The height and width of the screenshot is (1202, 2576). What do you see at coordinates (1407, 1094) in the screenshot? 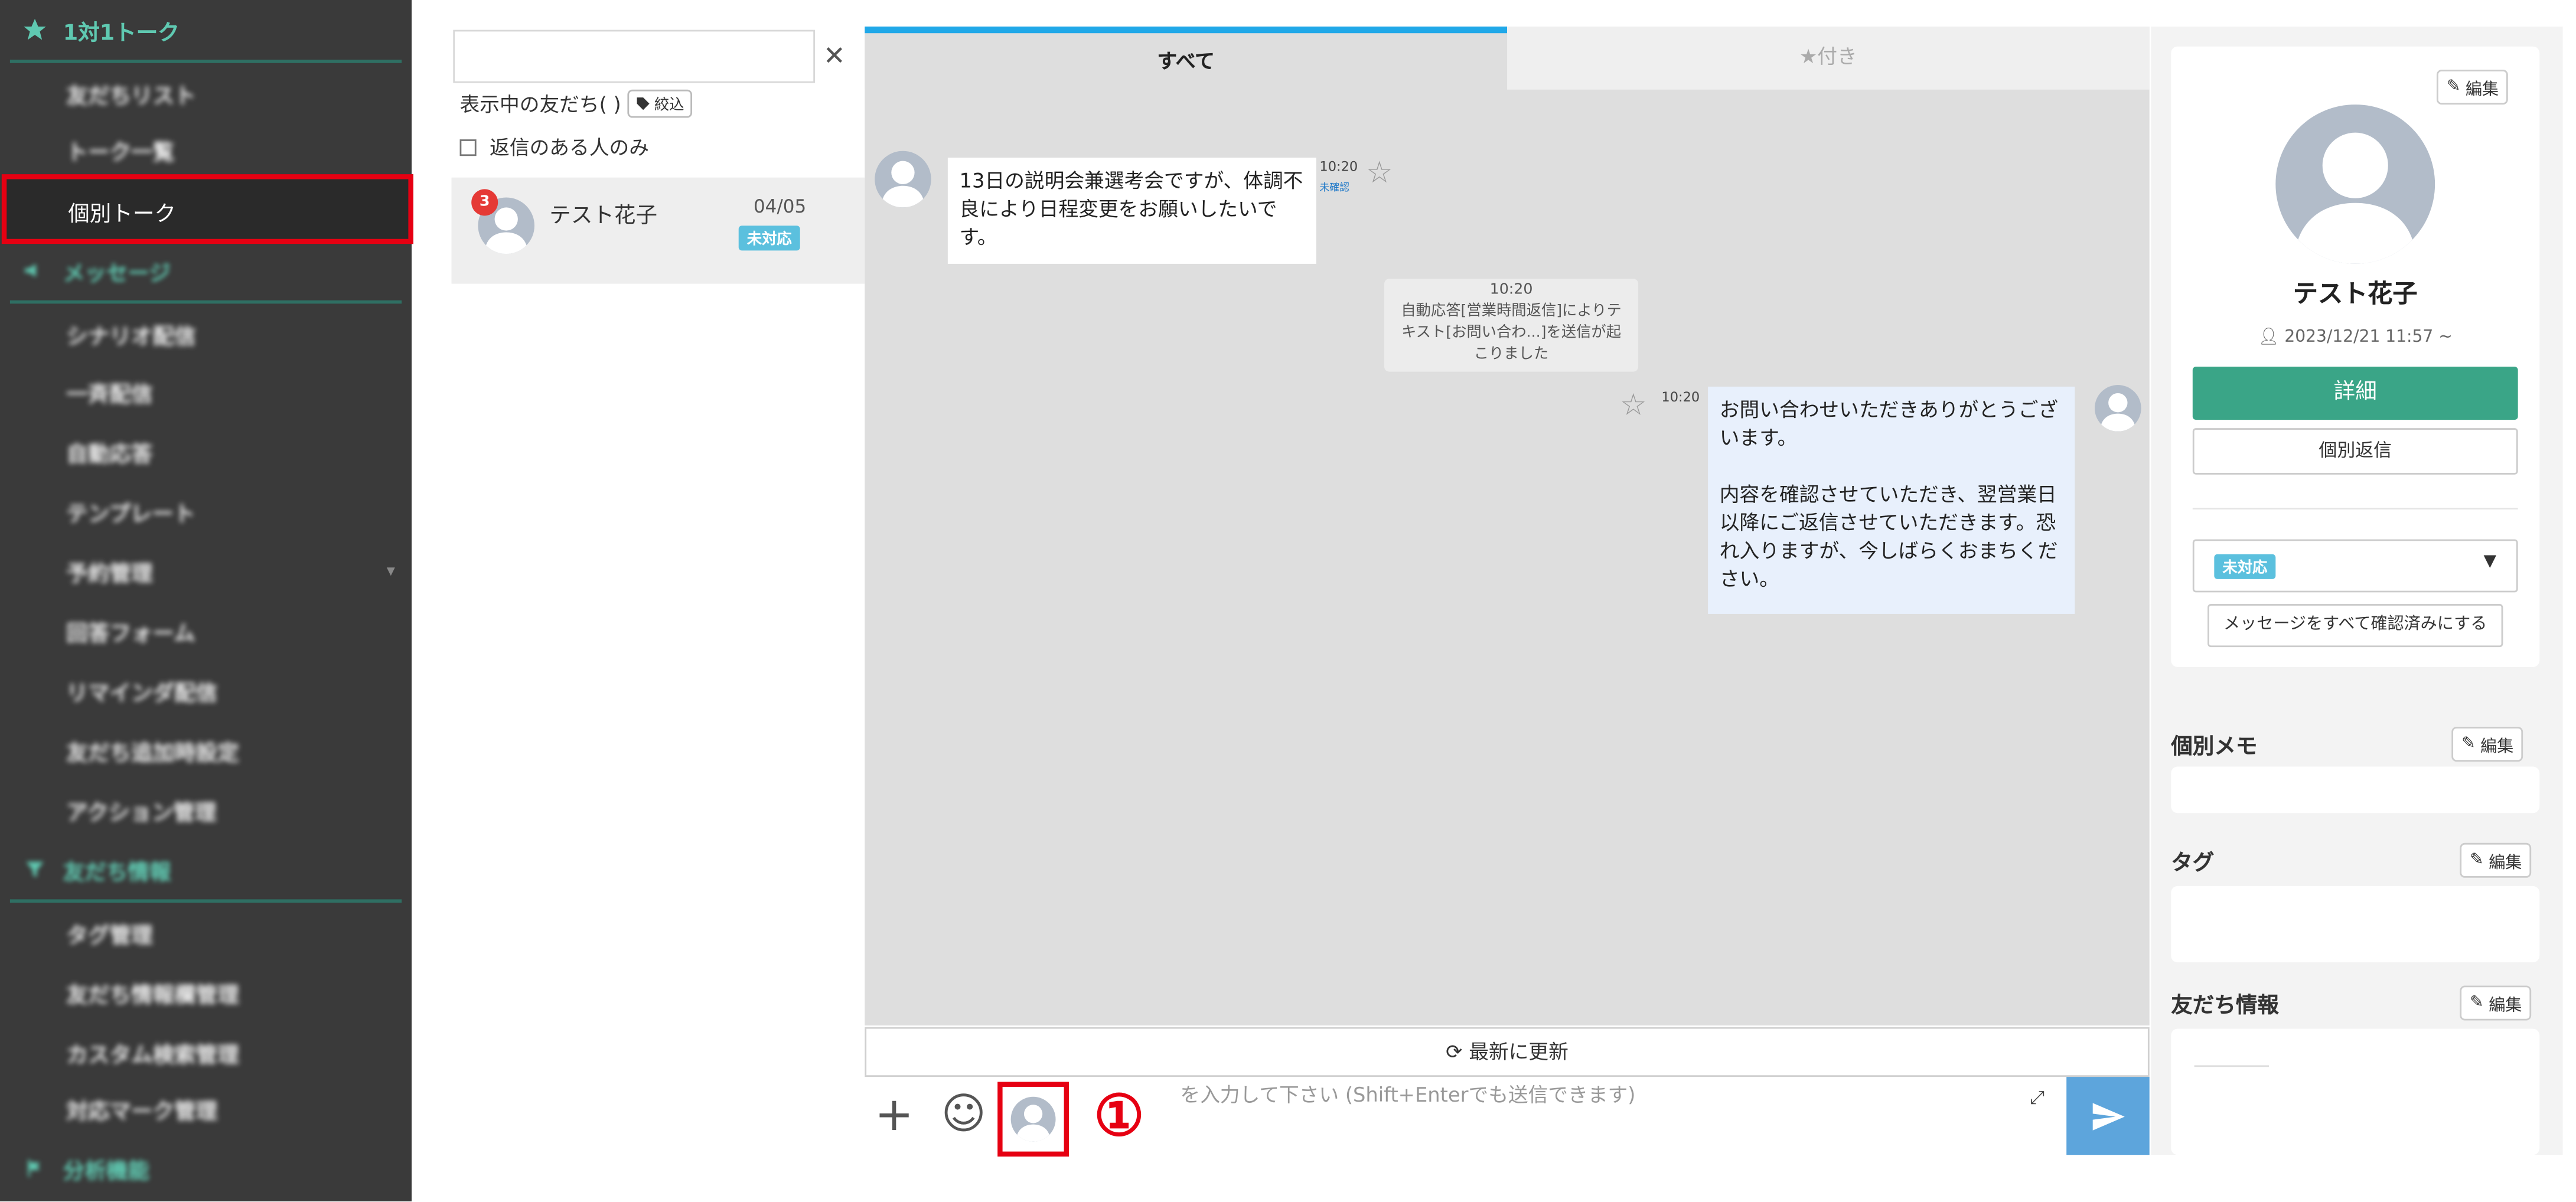
I see `message-input: を入力して下さい (Shift+Enterでも送信できます)` at bounding box center [1407, 1094].